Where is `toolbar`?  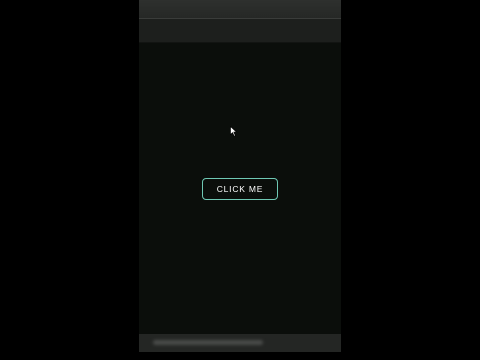
toolbar is located at coordinates (240, 31).